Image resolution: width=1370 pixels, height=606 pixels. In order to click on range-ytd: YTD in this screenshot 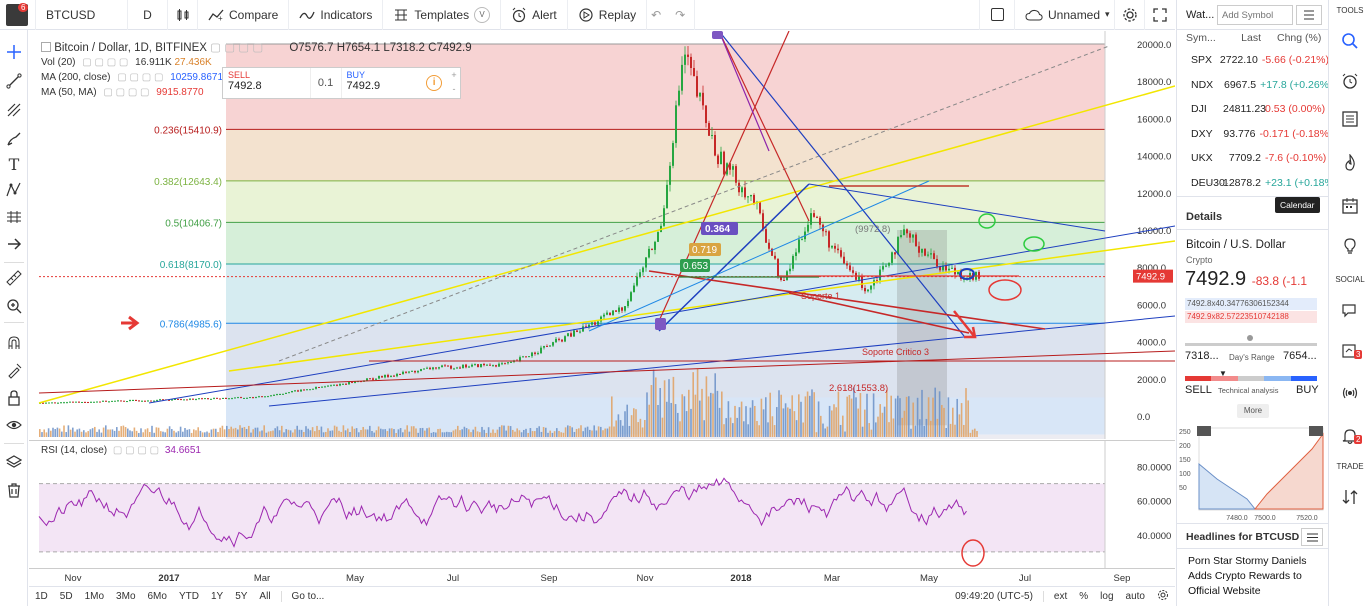, I will do `click(189, 596)`.